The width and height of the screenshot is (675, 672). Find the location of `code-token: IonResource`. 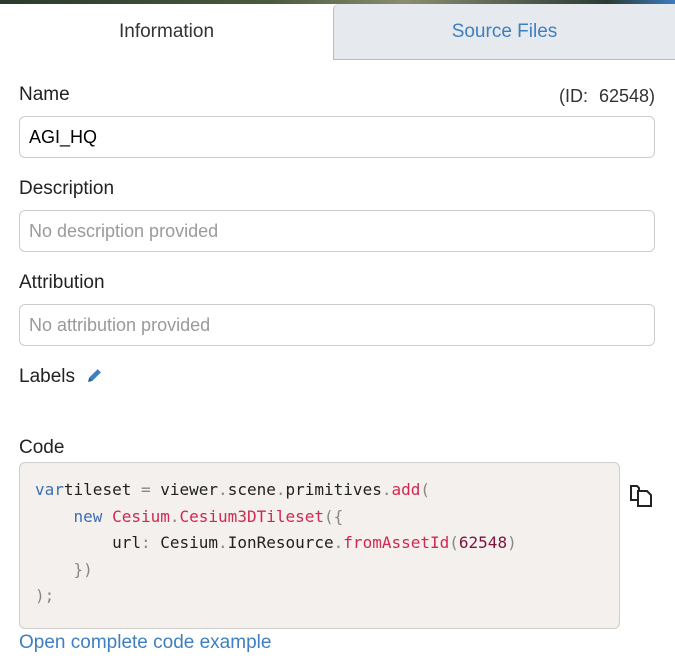

code-token: IonResource is located at coordinates (280, 542).